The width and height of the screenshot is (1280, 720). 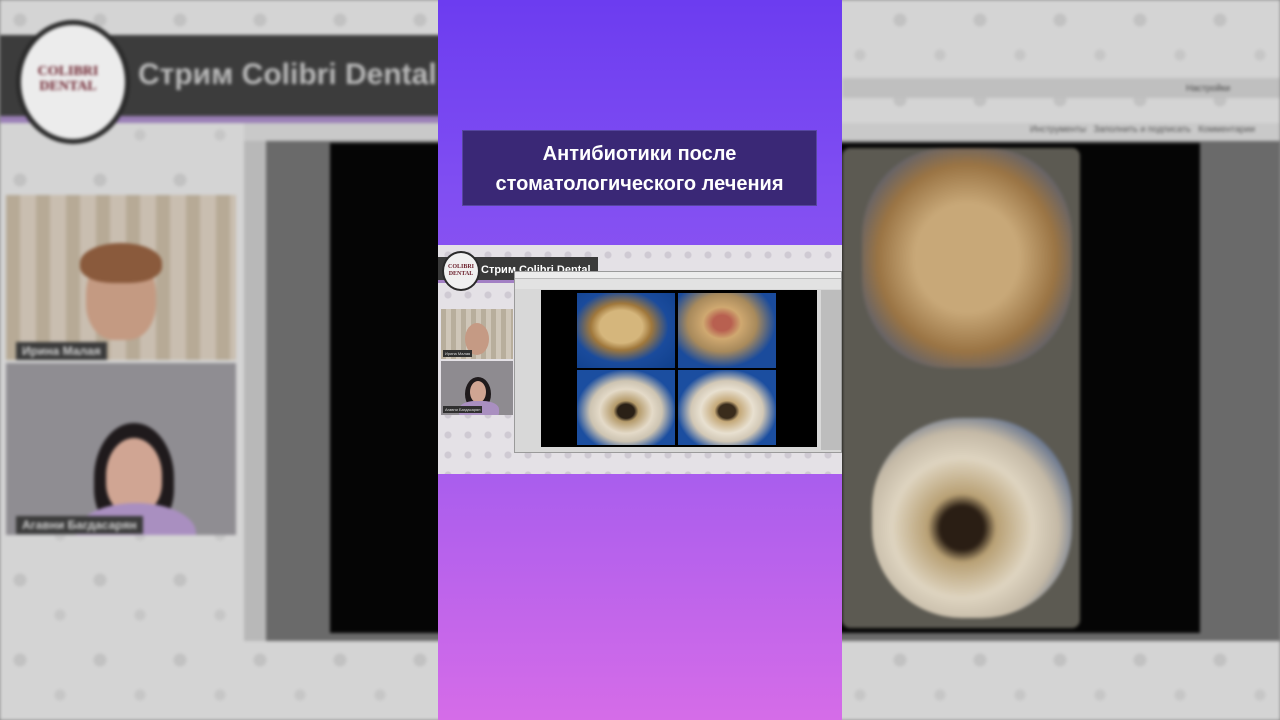 I want to click on preview-document, so click(x=679, y=368).